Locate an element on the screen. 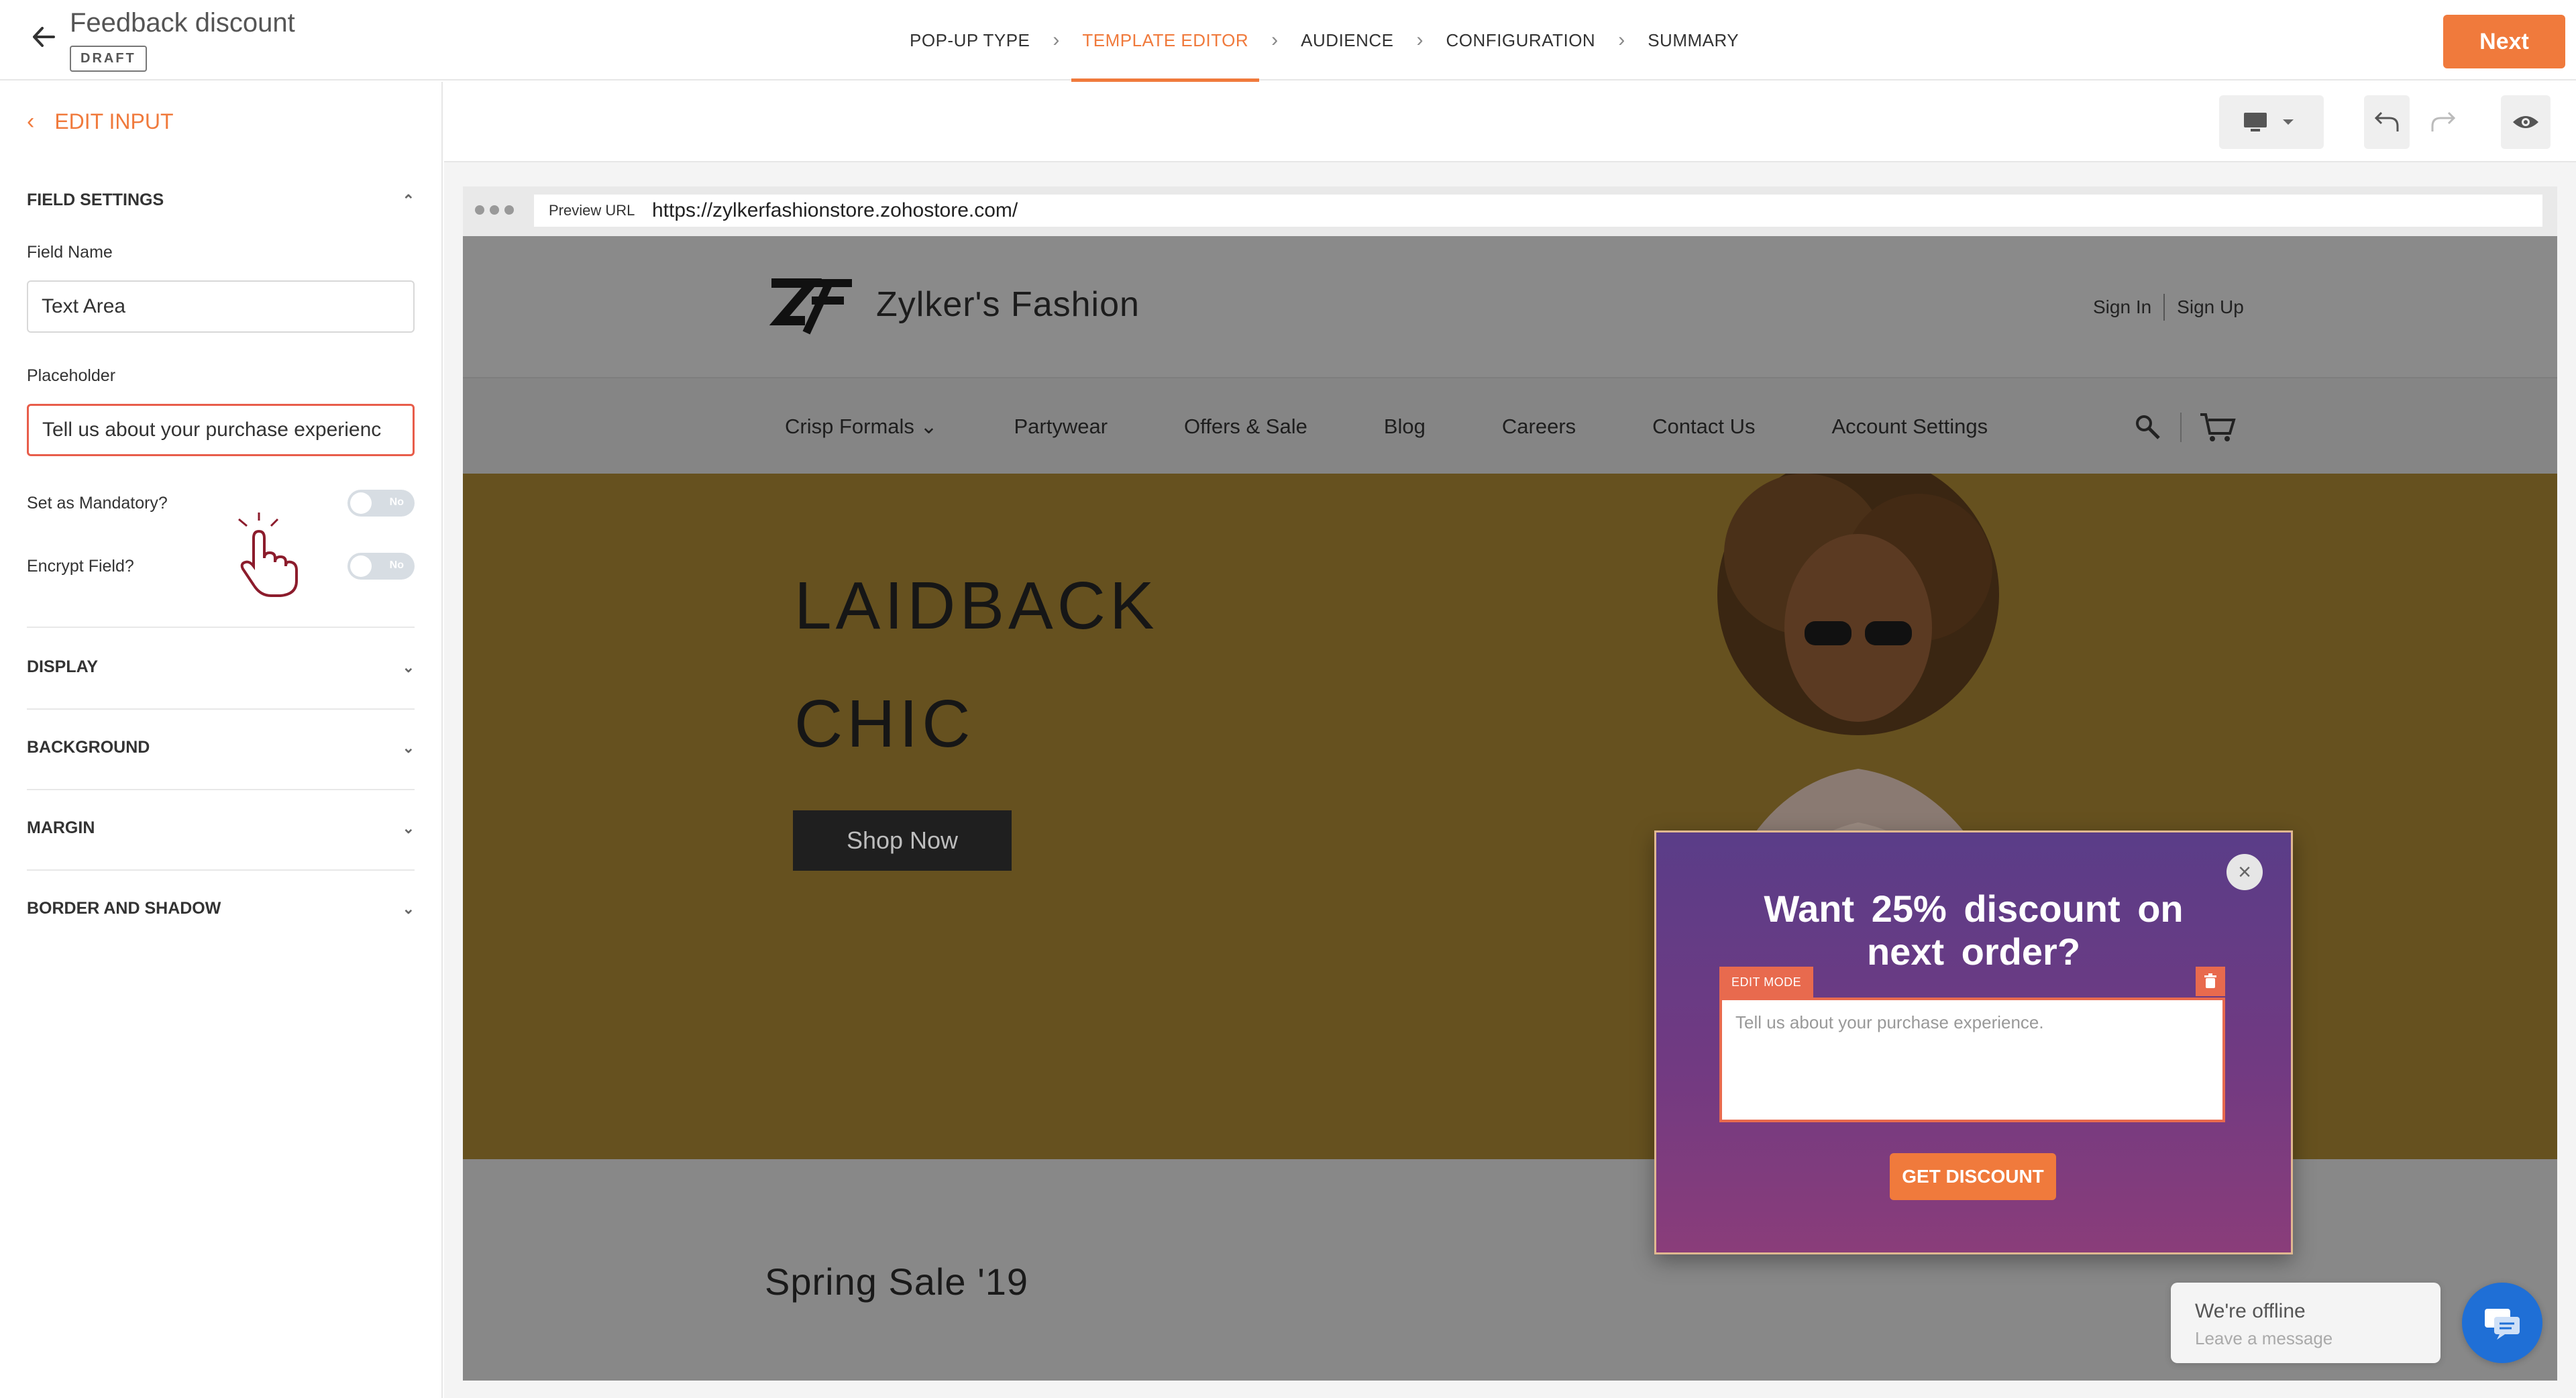  canvas-toolbar is located at coordinates (1510, 122).